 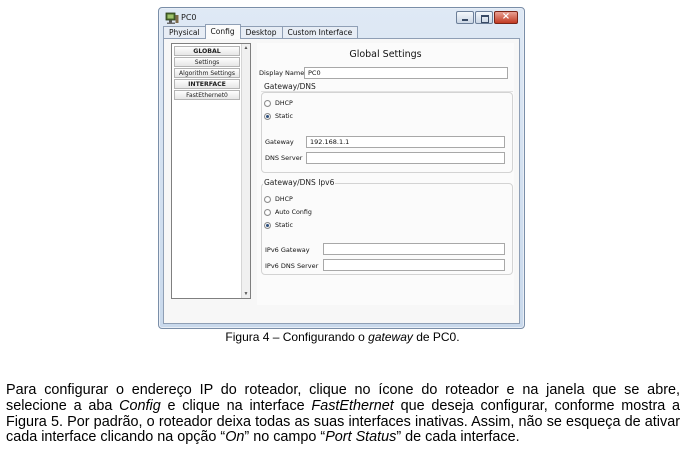 What do you see at coordinates (385, 54) in the screenshot?
I see `panel-title: Global Settings` at bounding box center [385, 54].